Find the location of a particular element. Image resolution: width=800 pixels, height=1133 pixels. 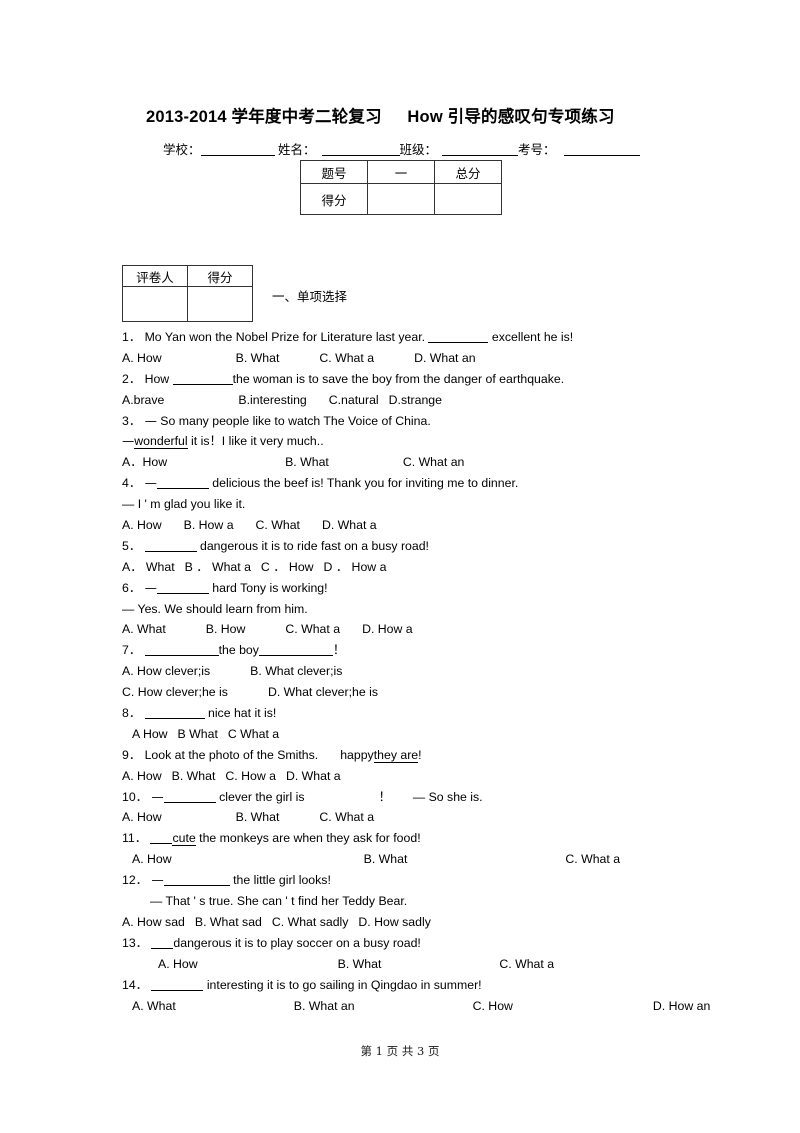

question-7-option-c: C. How clever;he is is located at coordinates (175, 692).